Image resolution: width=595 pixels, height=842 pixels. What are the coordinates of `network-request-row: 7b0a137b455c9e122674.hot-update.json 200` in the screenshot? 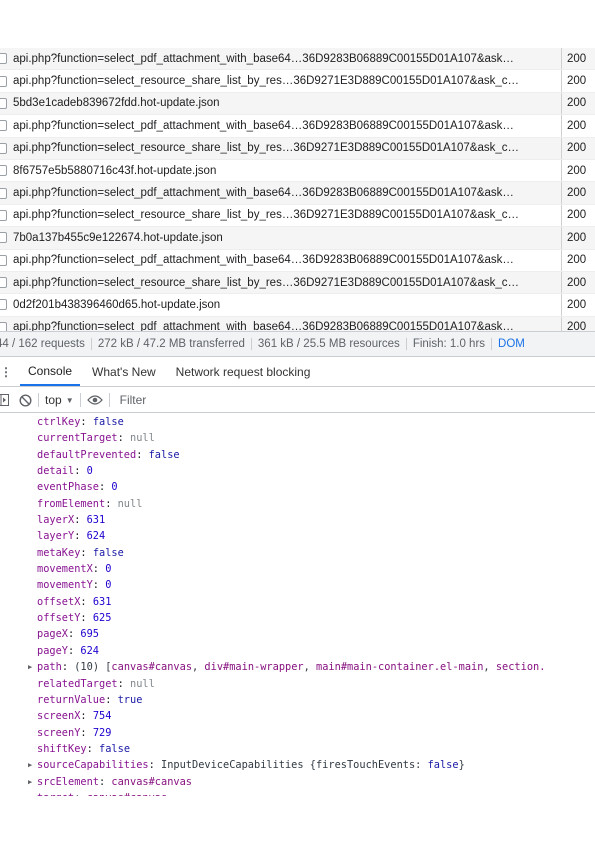 It's located at (297, 238).